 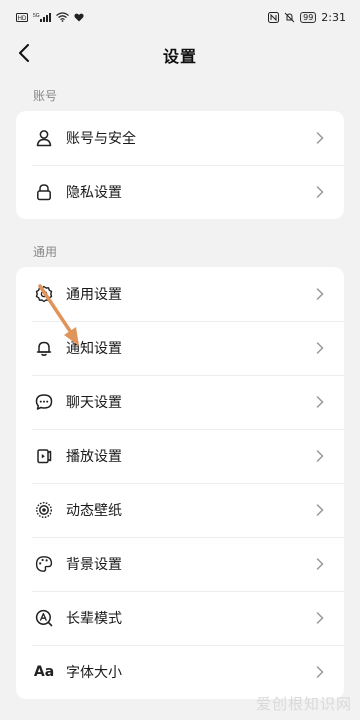 I want to click on row-label: 通知设置, so click(x=94, y=349).